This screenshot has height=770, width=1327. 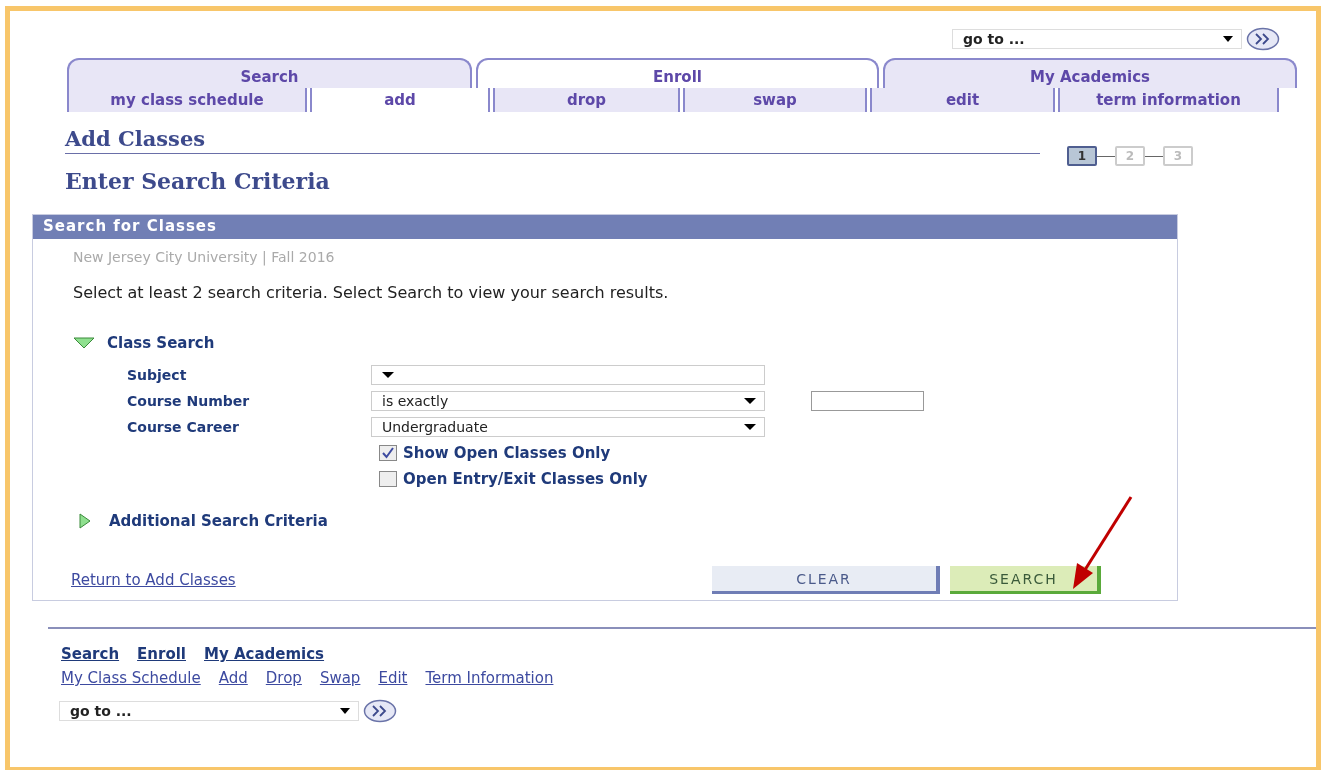 What do you see at coordinates (1025, 580) in the screenshot?
I see `search-button: SEARCH` at bounding box center [1025, 580].